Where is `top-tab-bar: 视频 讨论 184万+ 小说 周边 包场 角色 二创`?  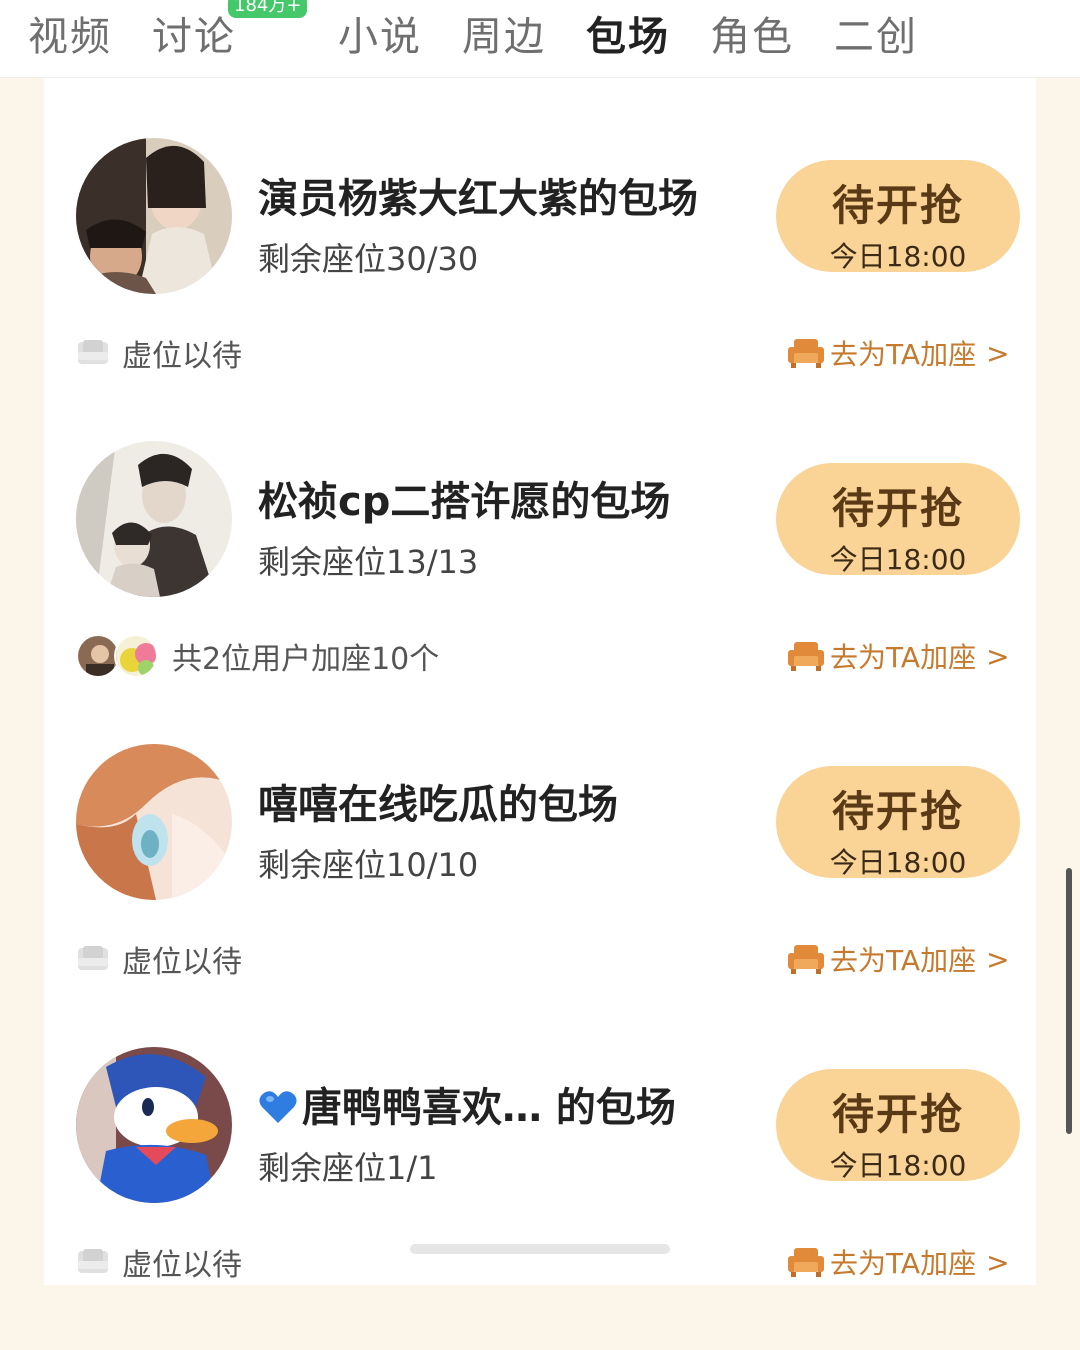 top-tab-bar: 视频 讨论 184万+ 小说 周边 包场 角色 二创 is located at coordinates (540, 39).